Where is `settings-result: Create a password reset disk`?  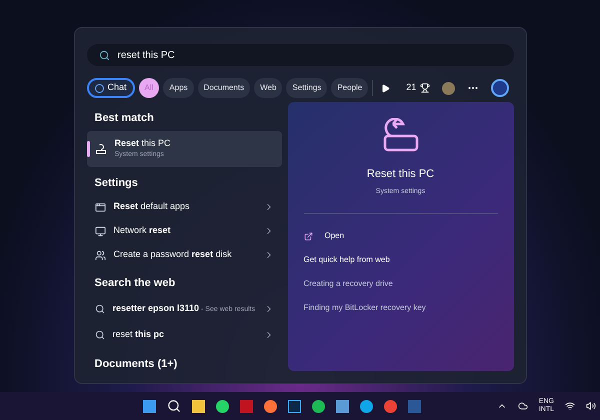
settings-result: Create a password reset disk is located at coordinates (184, 255).